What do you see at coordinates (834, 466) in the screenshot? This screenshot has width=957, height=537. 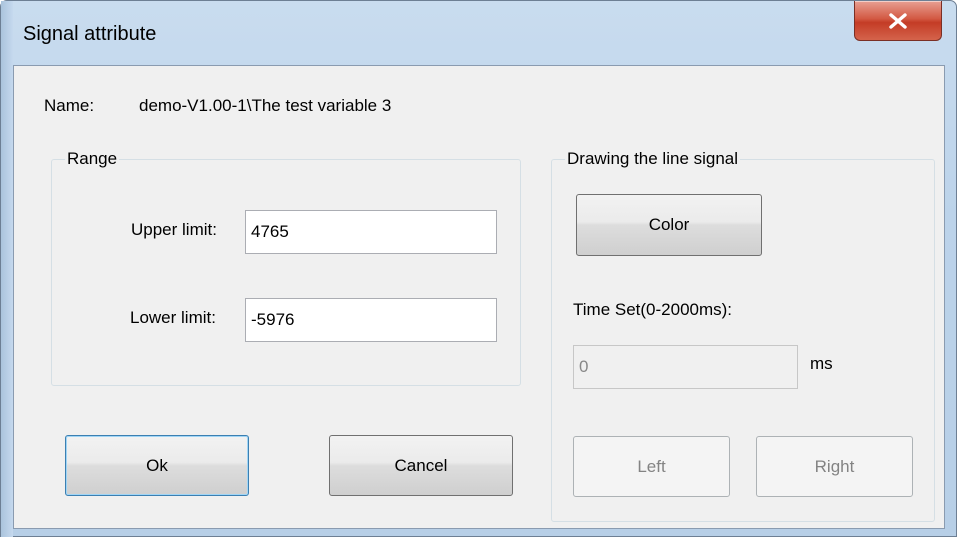 I see `right-button: Right` at bounding box center [834, 466].